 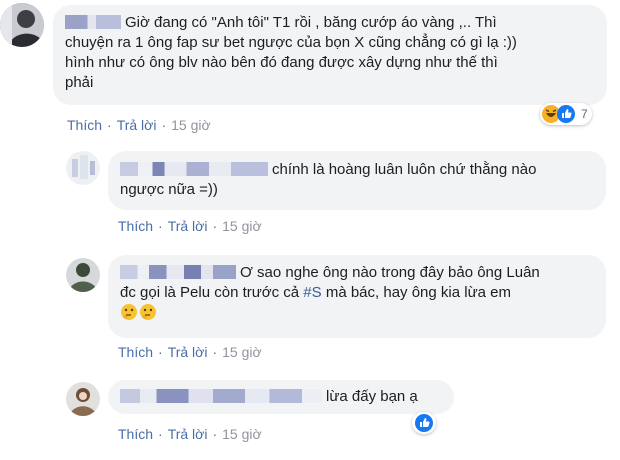 What do you see at coordinates (372, 396) in the screenshot?
I see `comment-text-line: lừa đấy bạn ạ` at bounding box center [372, 396].